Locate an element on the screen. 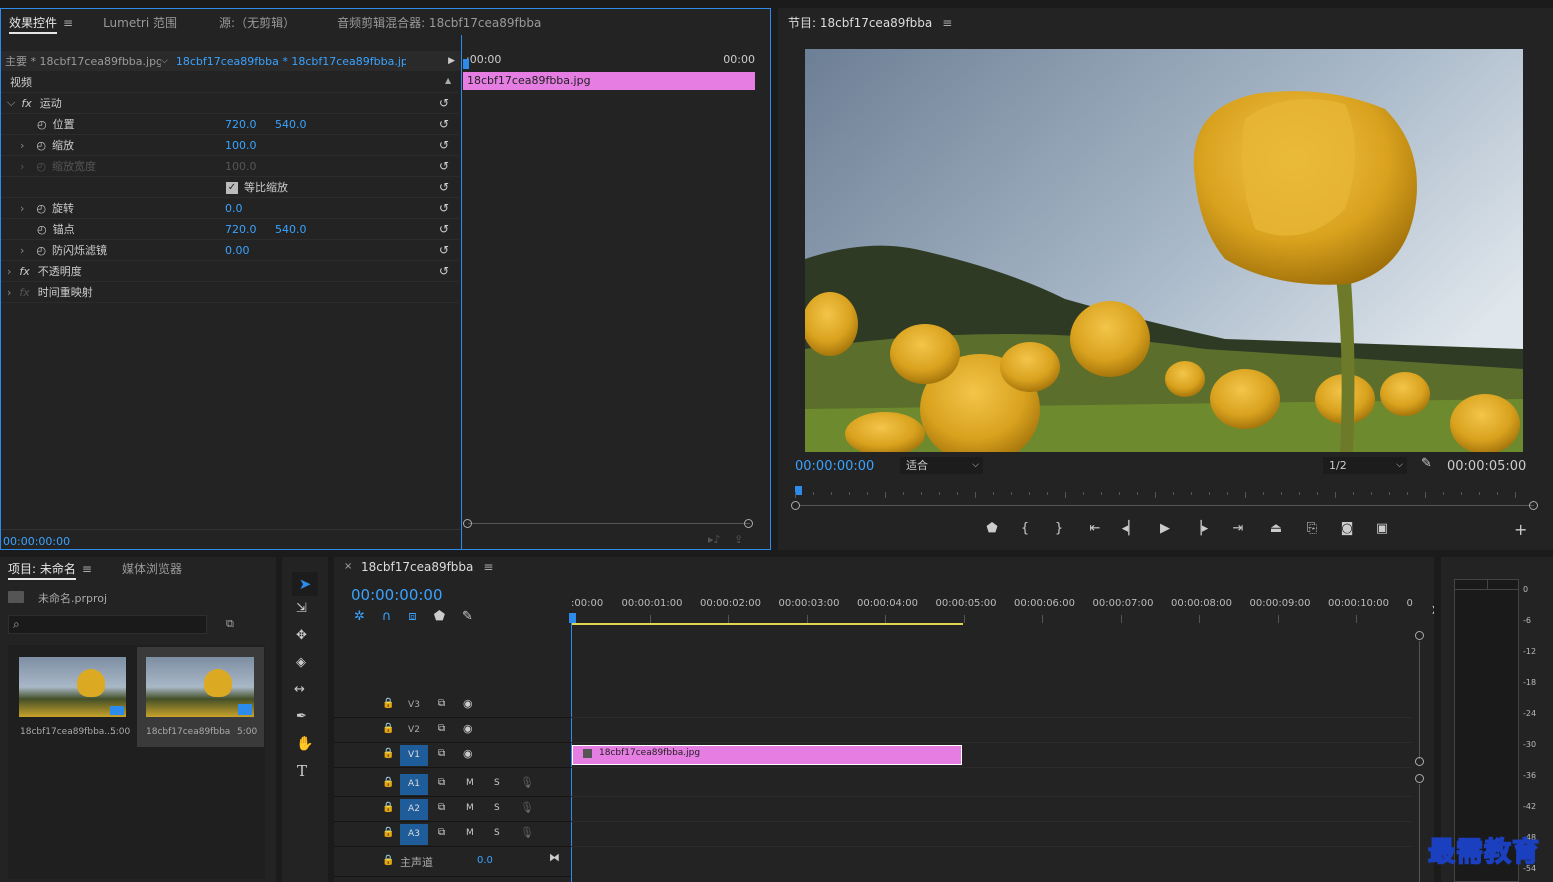 This screenshot has width=1553, height=882. snap-magnet-icon: ∩ is located at coordinates (387, 616).